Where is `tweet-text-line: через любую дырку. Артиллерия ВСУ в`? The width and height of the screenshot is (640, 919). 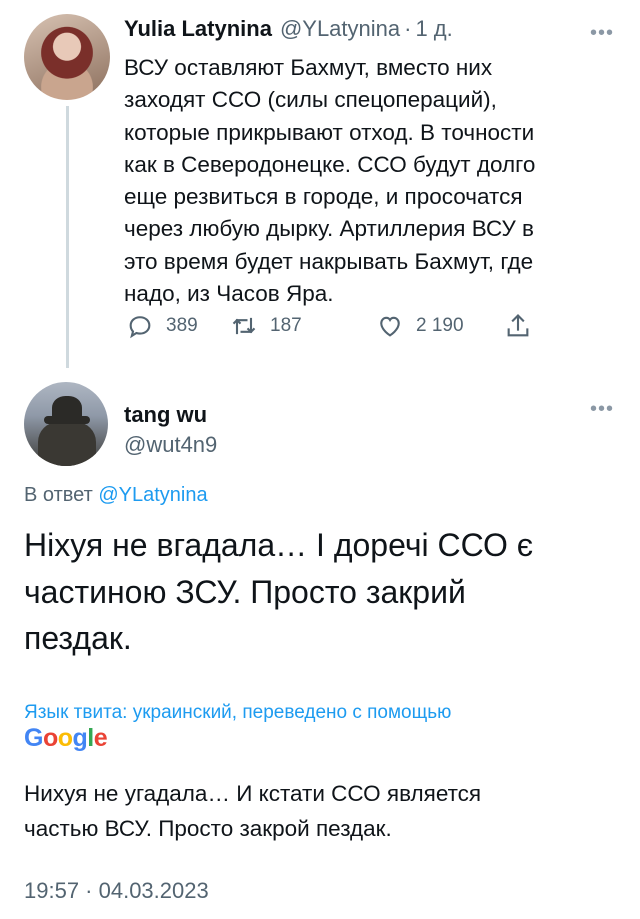 tweet-text-line: через любую дырку. Артиллерия ВСУ в is located at coordinates (329, 229).